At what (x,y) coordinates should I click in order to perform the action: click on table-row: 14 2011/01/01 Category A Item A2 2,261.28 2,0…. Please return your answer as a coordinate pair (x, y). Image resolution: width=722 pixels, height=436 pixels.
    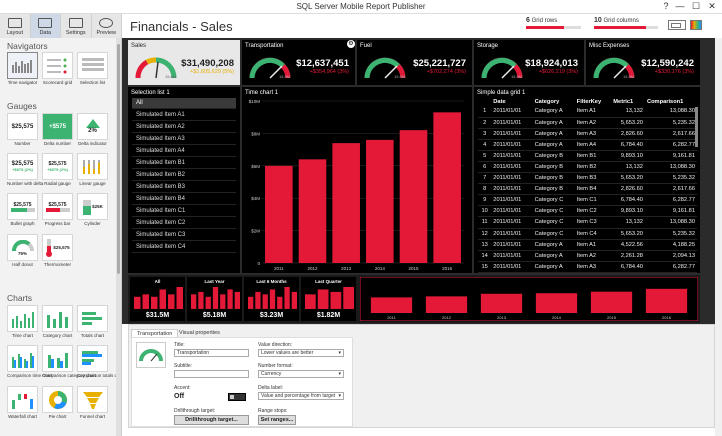
    Looking at the image, I should click on (587, 256).